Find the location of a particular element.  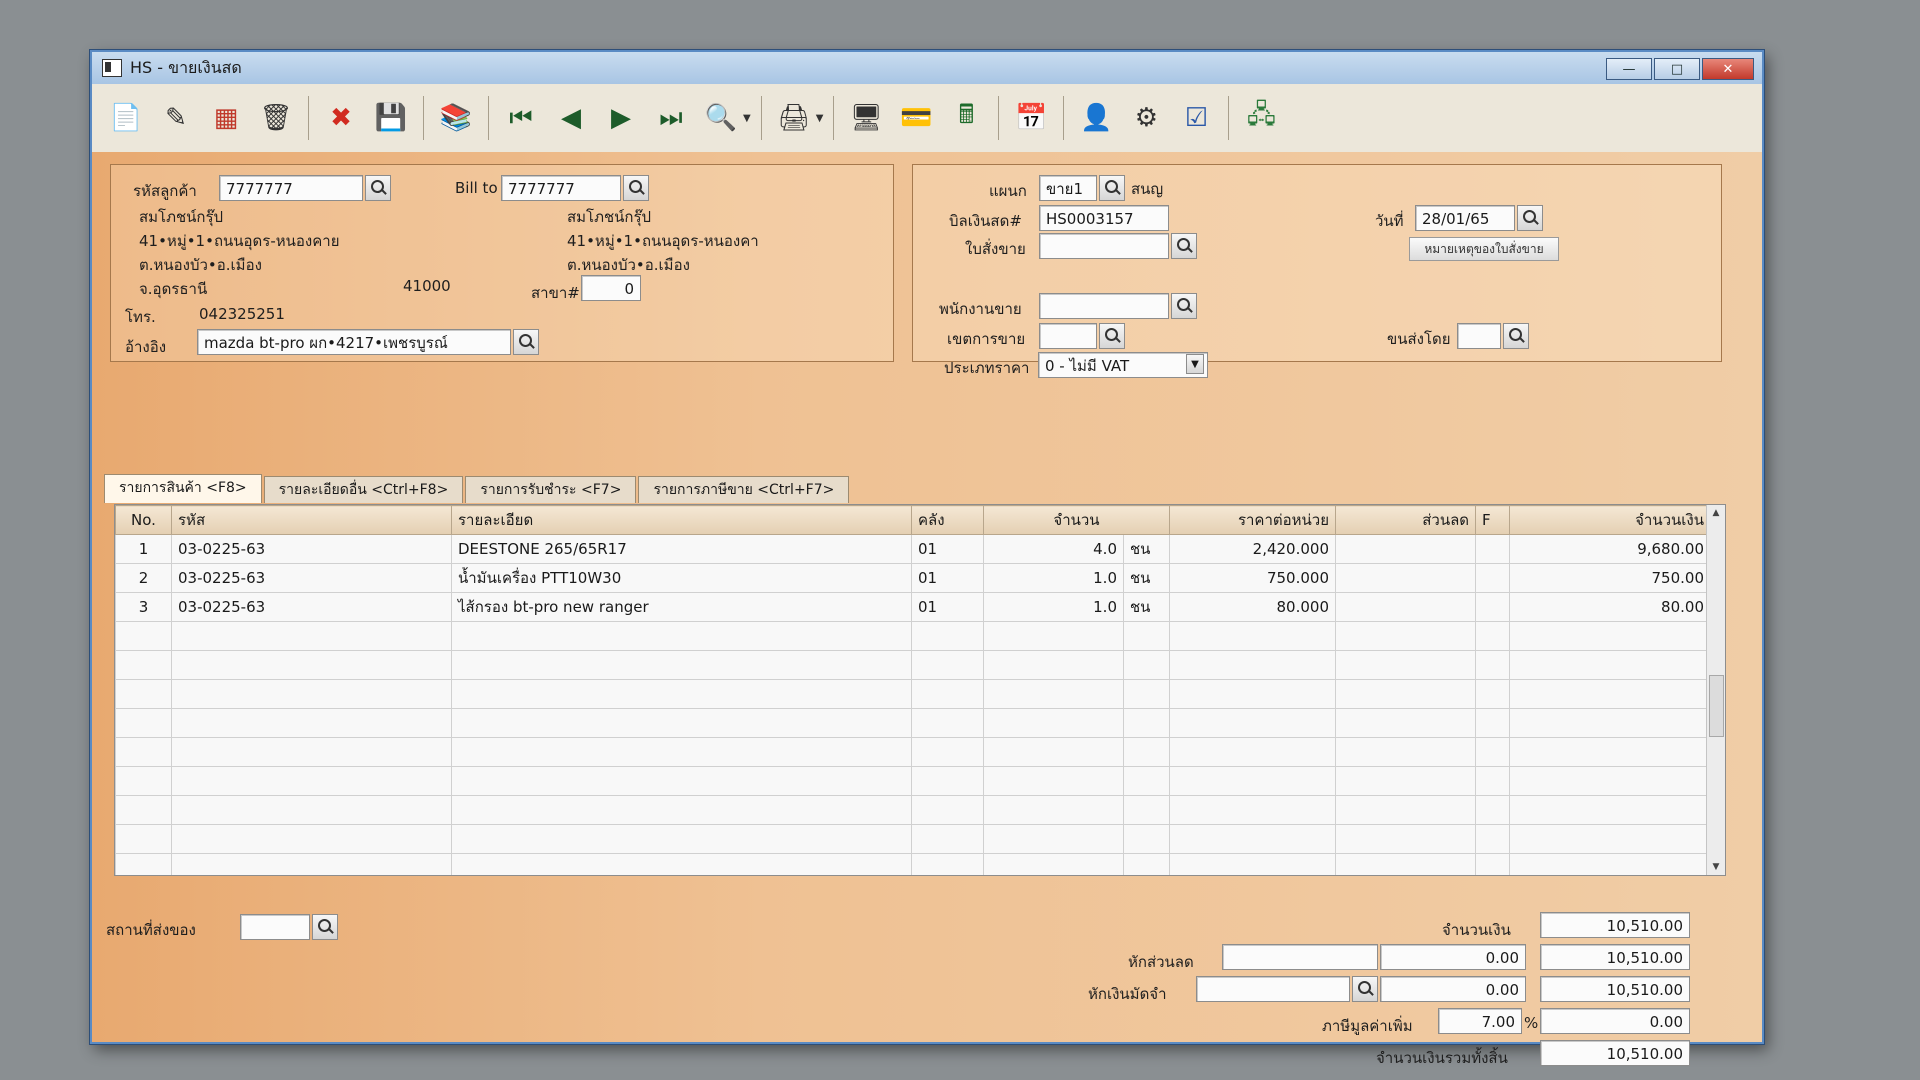

save-icon: 💾 is located at coordinates (391, 118).